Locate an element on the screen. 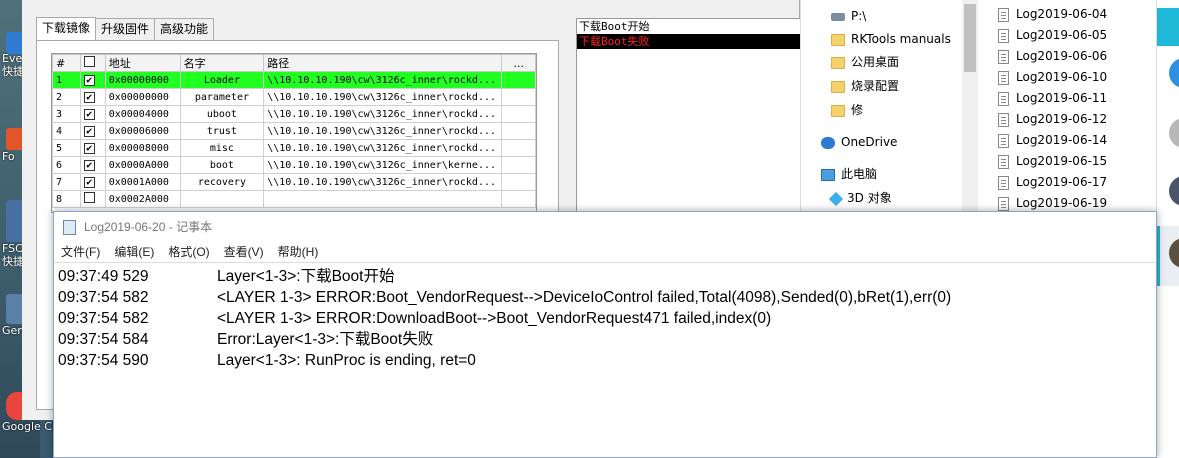 The image size is (1179, 458). nav-item-label: OneDrive is located at coordinates (869, 142).